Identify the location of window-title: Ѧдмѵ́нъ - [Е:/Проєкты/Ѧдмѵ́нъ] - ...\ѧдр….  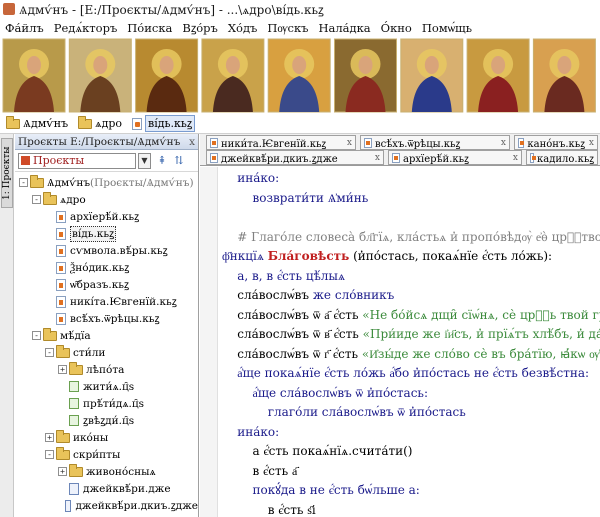
(171, 9).